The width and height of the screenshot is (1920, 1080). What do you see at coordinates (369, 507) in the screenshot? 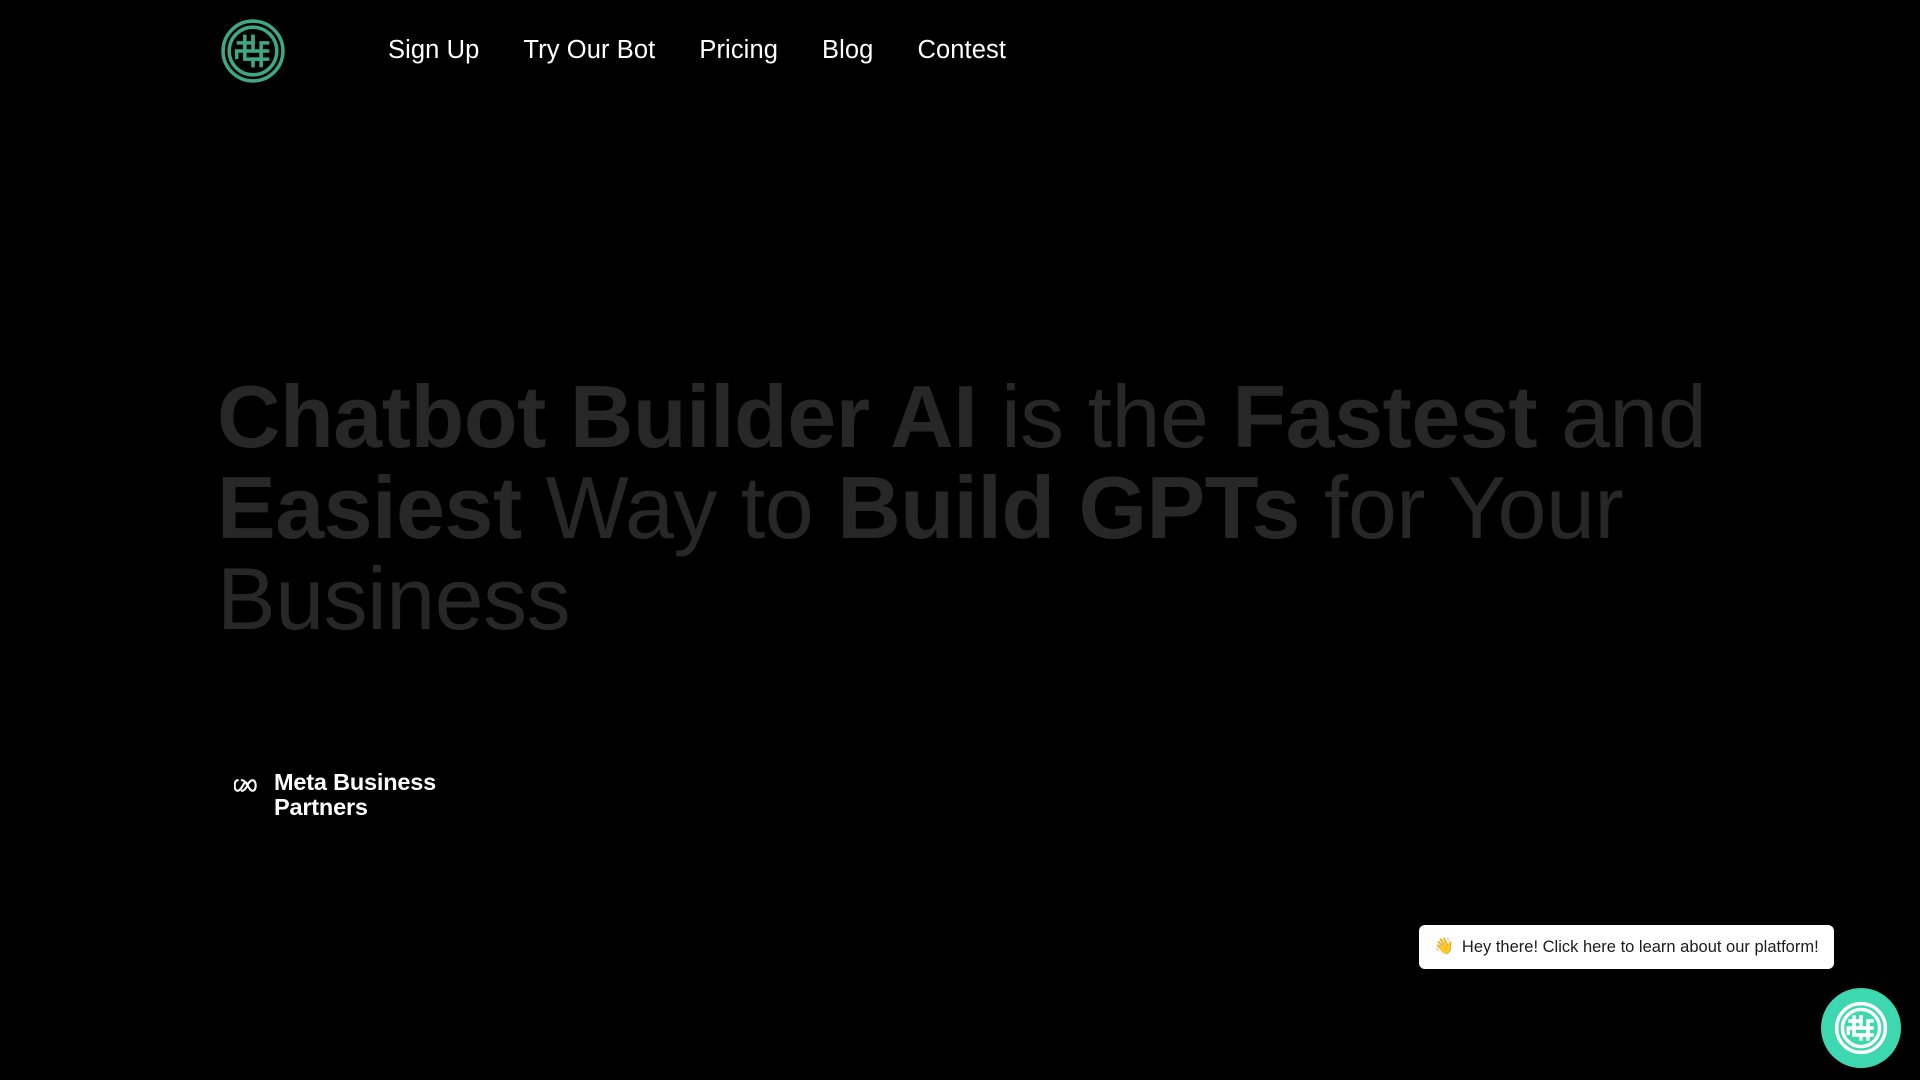
I see `headline-part-5: Easiest` at bounding box center [369, 507].